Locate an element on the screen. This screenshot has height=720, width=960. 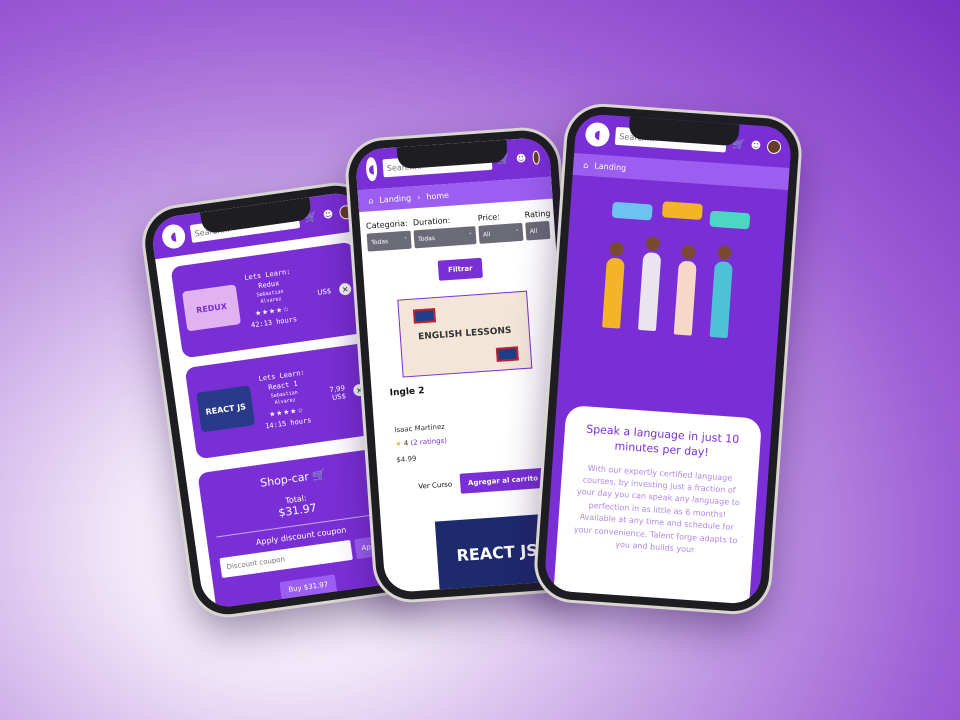
star-icon: ★ is located at coordinates (398, 444).